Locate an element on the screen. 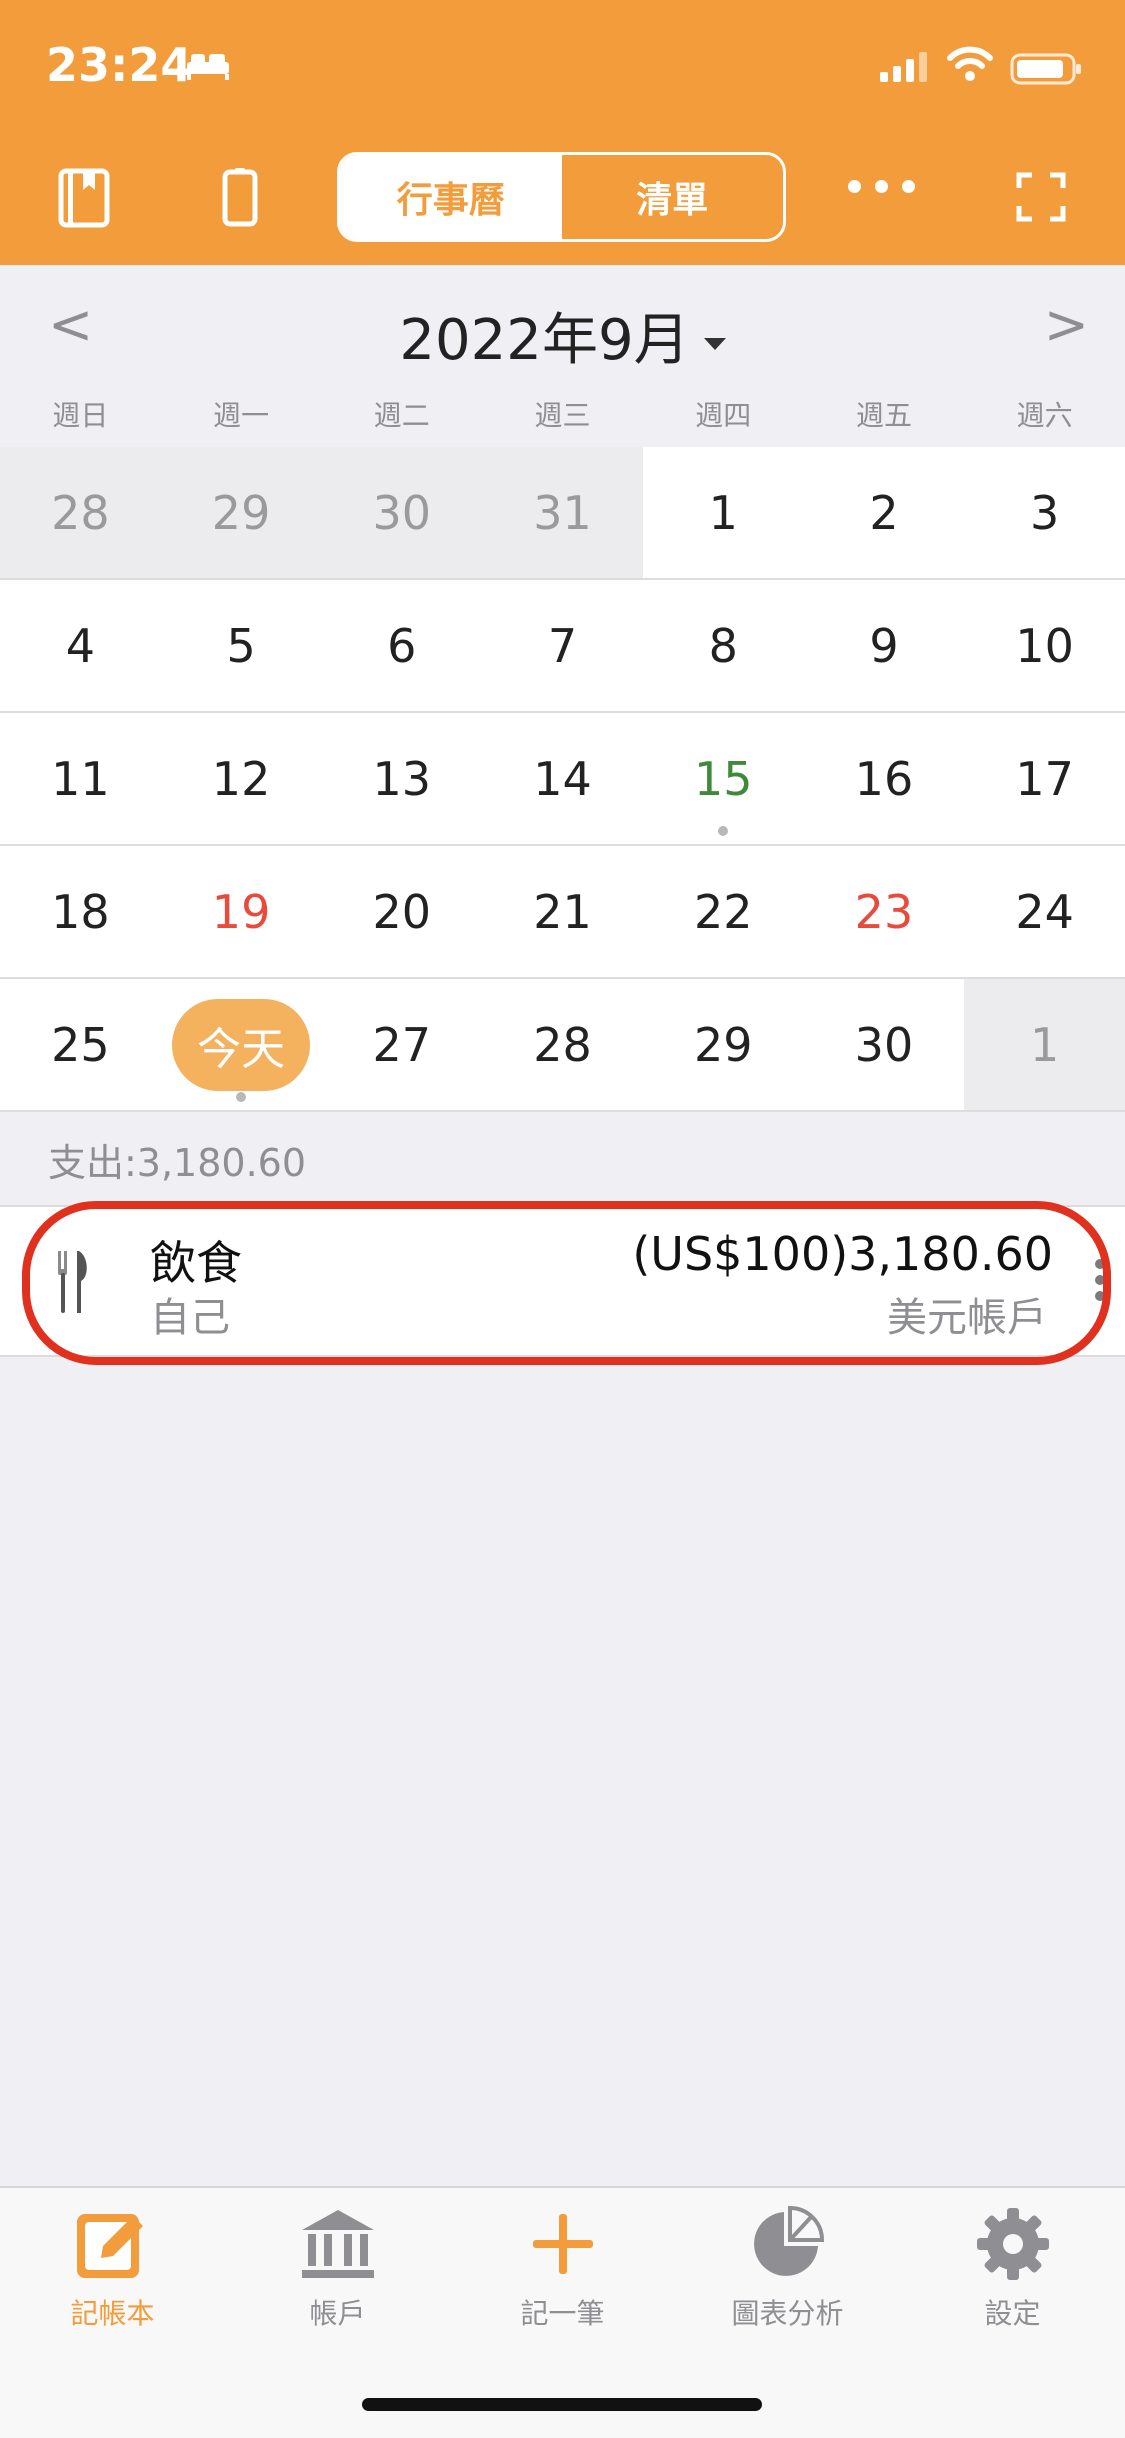  day-number: 23 is located at coordinates (884, 911).